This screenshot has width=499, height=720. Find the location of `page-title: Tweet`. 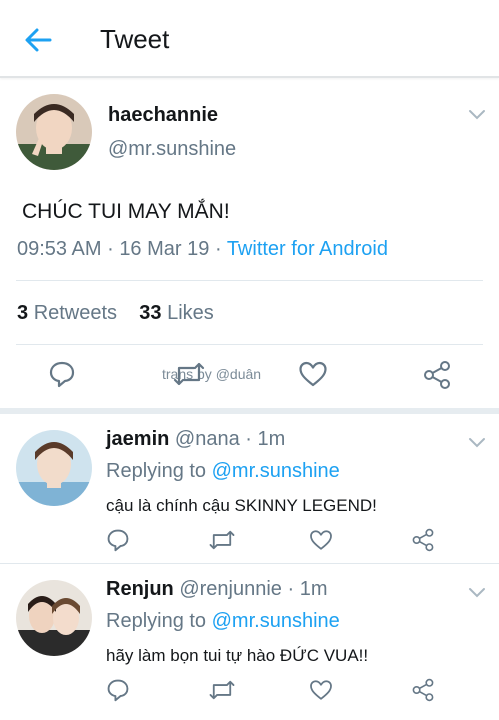

page-title: Tweet is located at coordinates (135, 39).